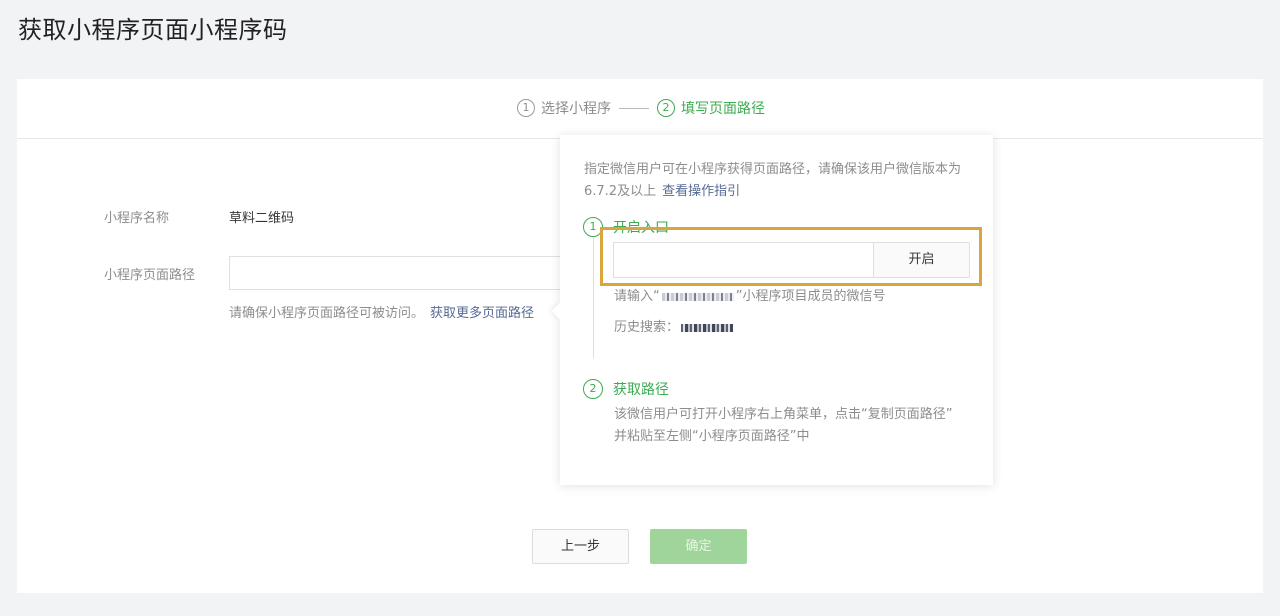 Image resolution: width=1280 pixels, height=616 pixels. What do you see at coordinates (791, 256) in the screenshot?
I see `highlight-box` at bounding box center [791, 256].